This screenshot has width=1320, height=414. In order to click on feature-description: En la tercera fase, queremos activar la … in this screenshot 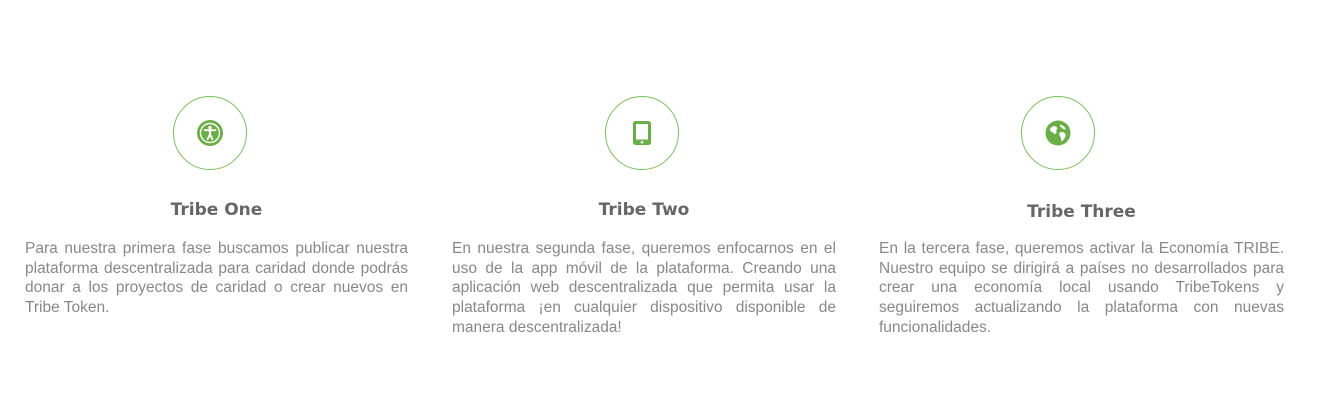, I will do `click(1081, 288)`.